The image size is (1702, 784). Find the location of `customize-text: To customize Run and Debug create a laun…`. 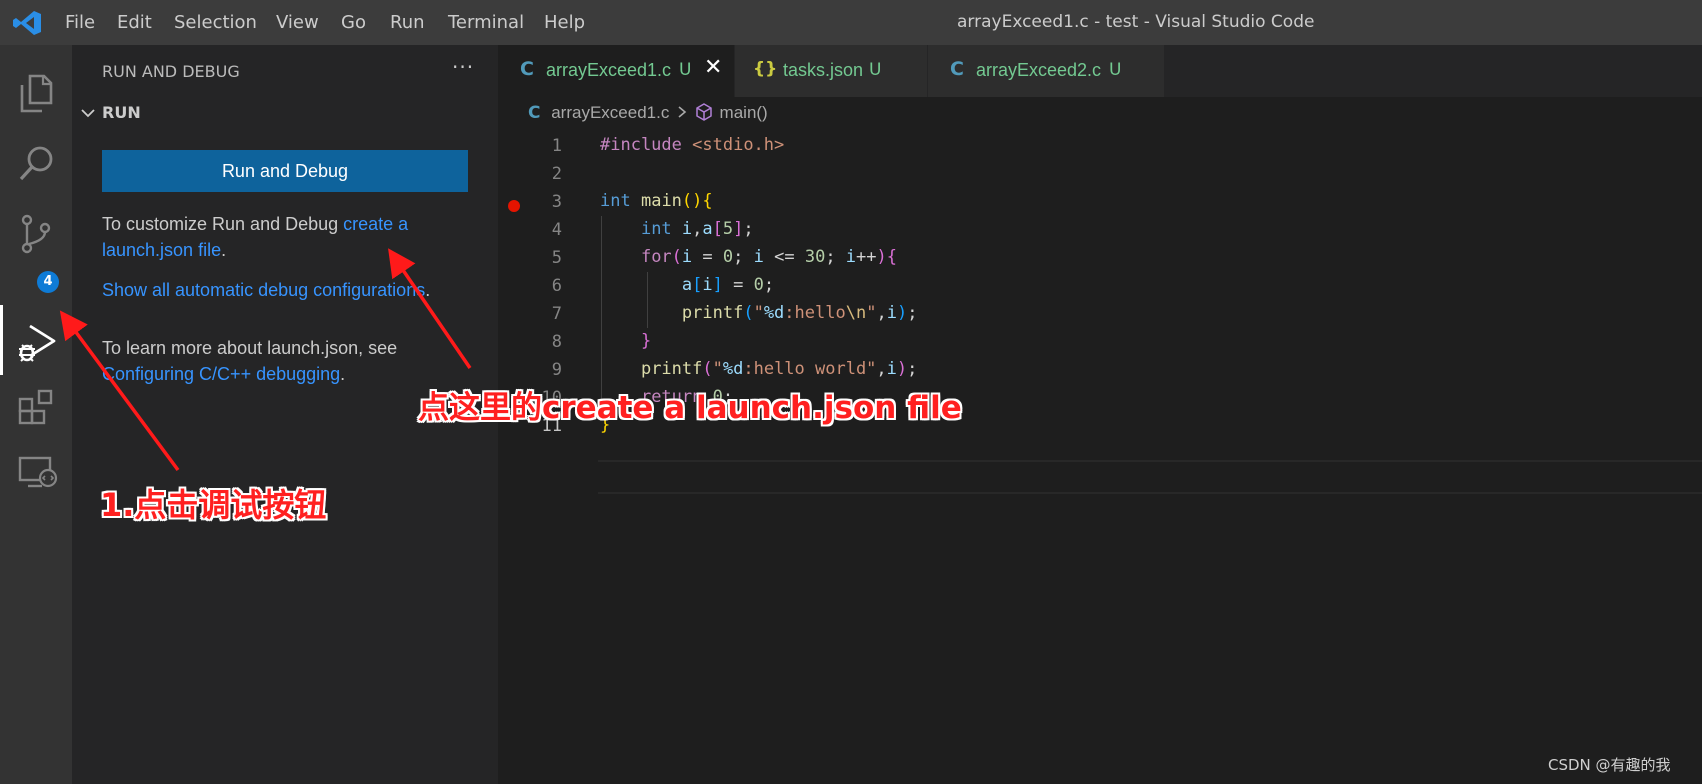

customize-text: To customize Run and Debug create a laun… is located at coordinates (292, 237).